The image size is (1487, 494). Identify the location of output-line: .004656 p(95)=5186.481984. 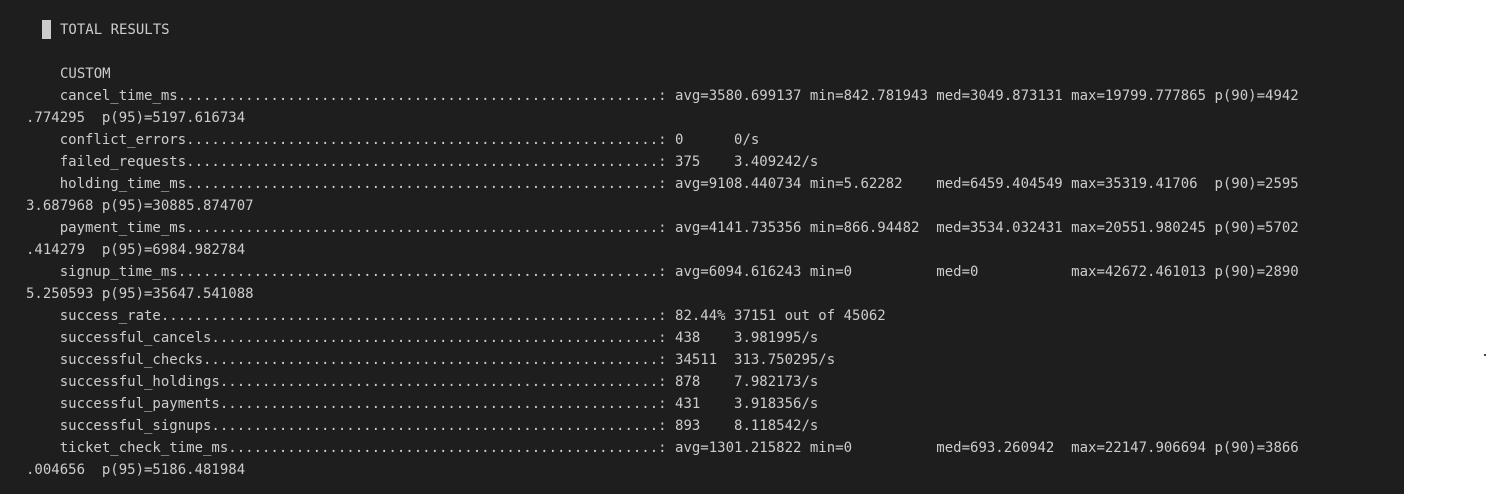
(136, 470).